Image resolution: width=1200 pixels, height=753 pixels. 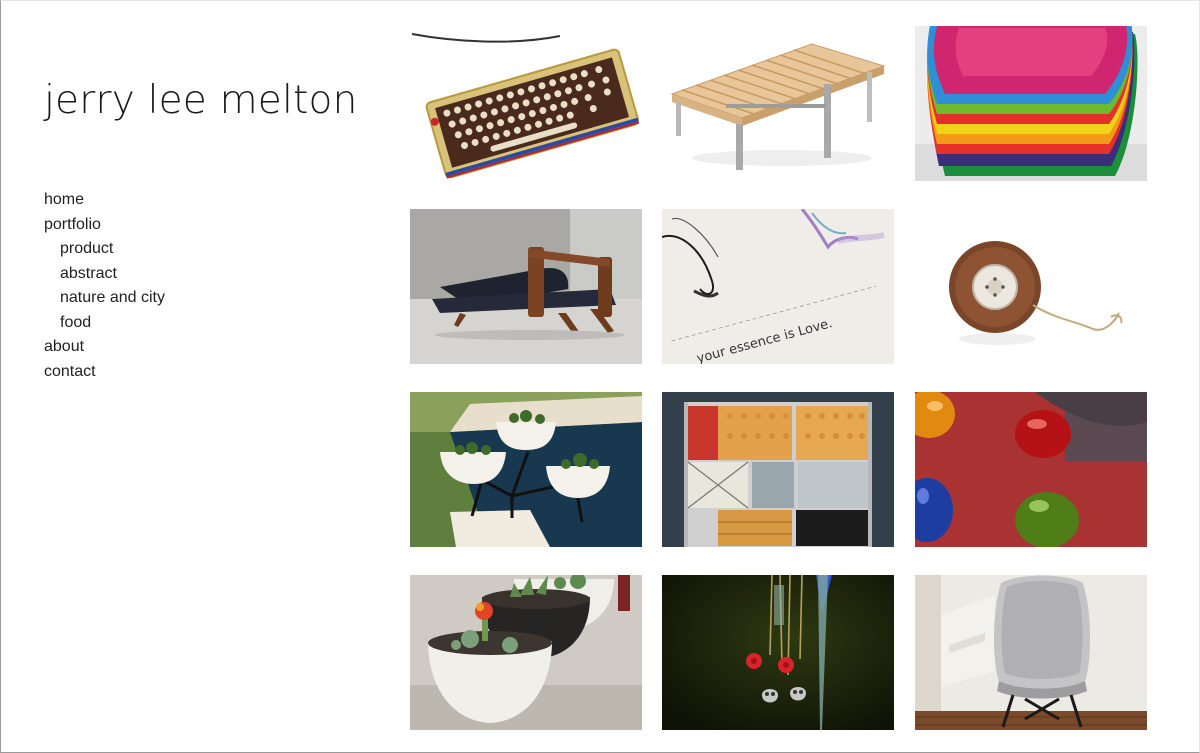 I want to click on bench-image, so click(x=778, y=103).